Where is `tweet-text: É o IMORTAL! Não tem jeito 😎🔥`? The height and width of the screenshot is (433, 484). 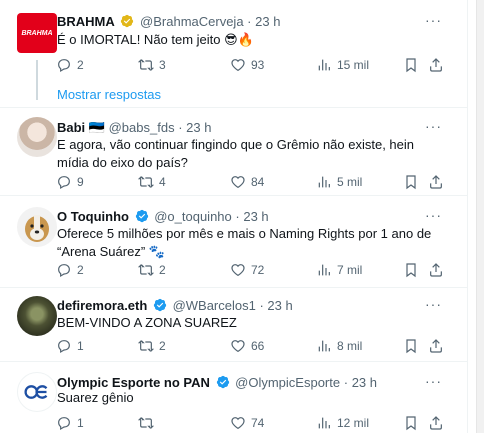
tweet-text: É o IMORTAL! Não tem jeito 😎🔥 is located at coordinates (155, 39).